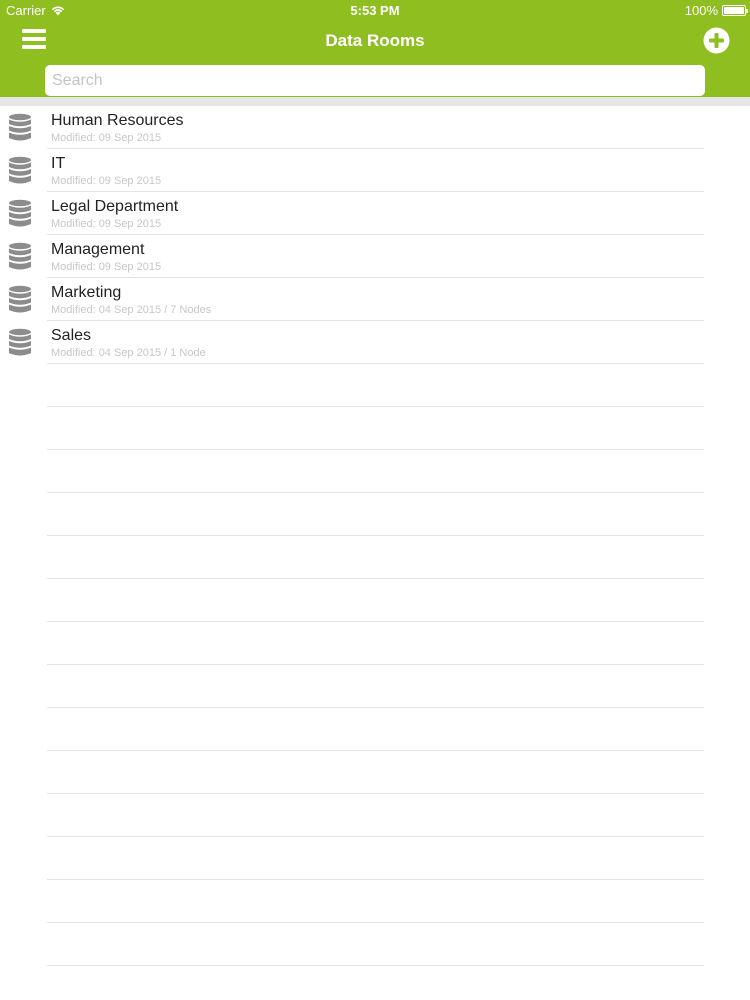 The width and height of the screenshot is (750, 1000). I want to click on data-room-name: Marketing, so click(86, 292).